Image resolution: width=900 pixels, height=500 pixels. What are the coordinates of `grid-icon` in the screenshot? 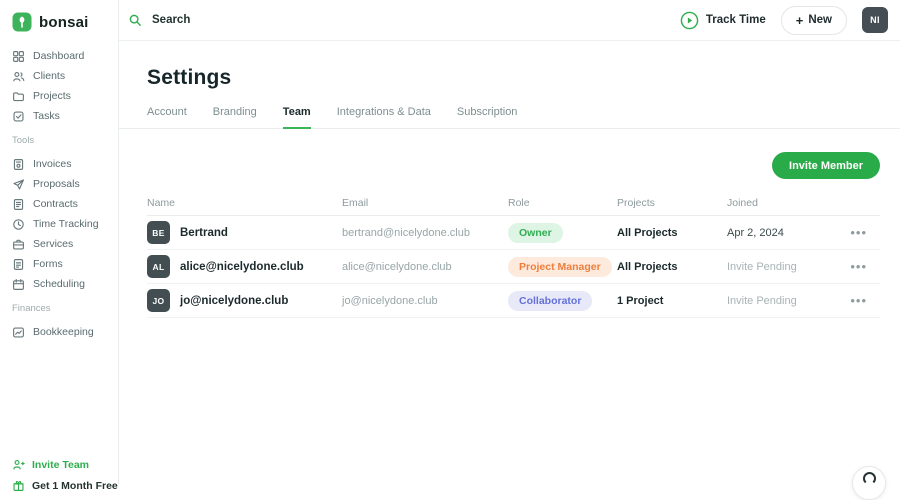 It's located at (18, 56).